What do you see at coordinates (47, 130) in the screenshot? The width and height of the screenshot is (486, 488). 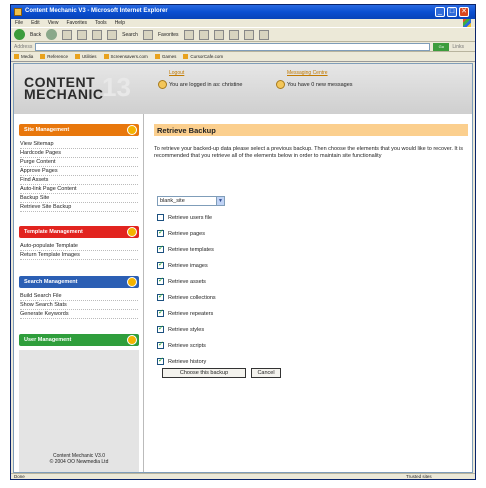 I see `site-management-label: Site Management` at bounding box center [47, 130].